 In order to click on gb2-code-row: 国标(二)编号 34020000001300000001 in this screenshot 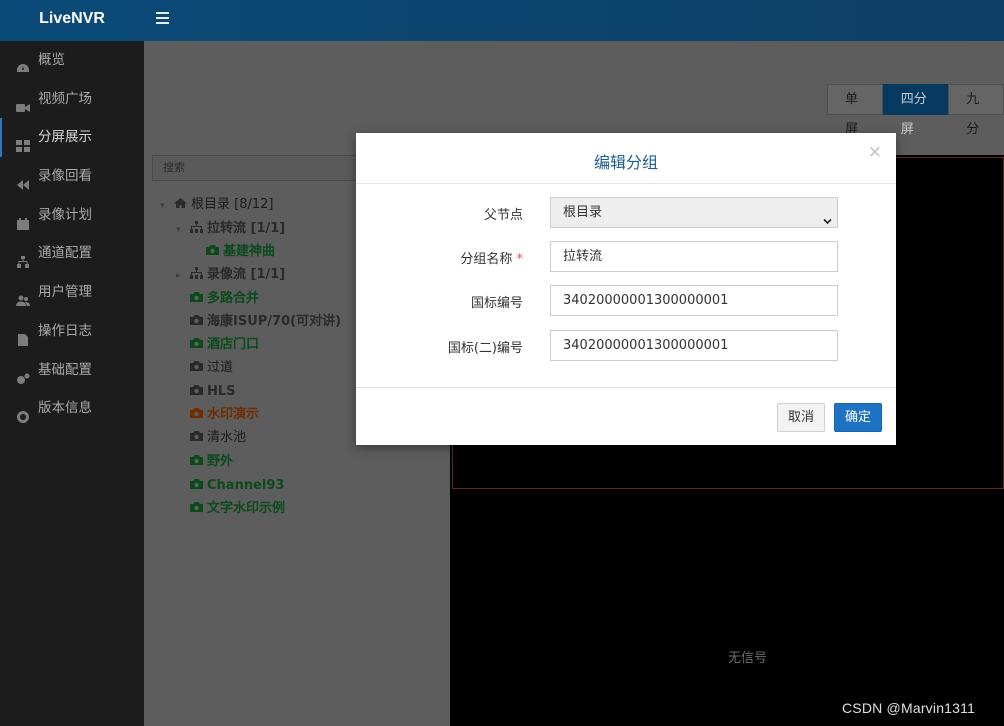, I will do `click(626, 345)`.